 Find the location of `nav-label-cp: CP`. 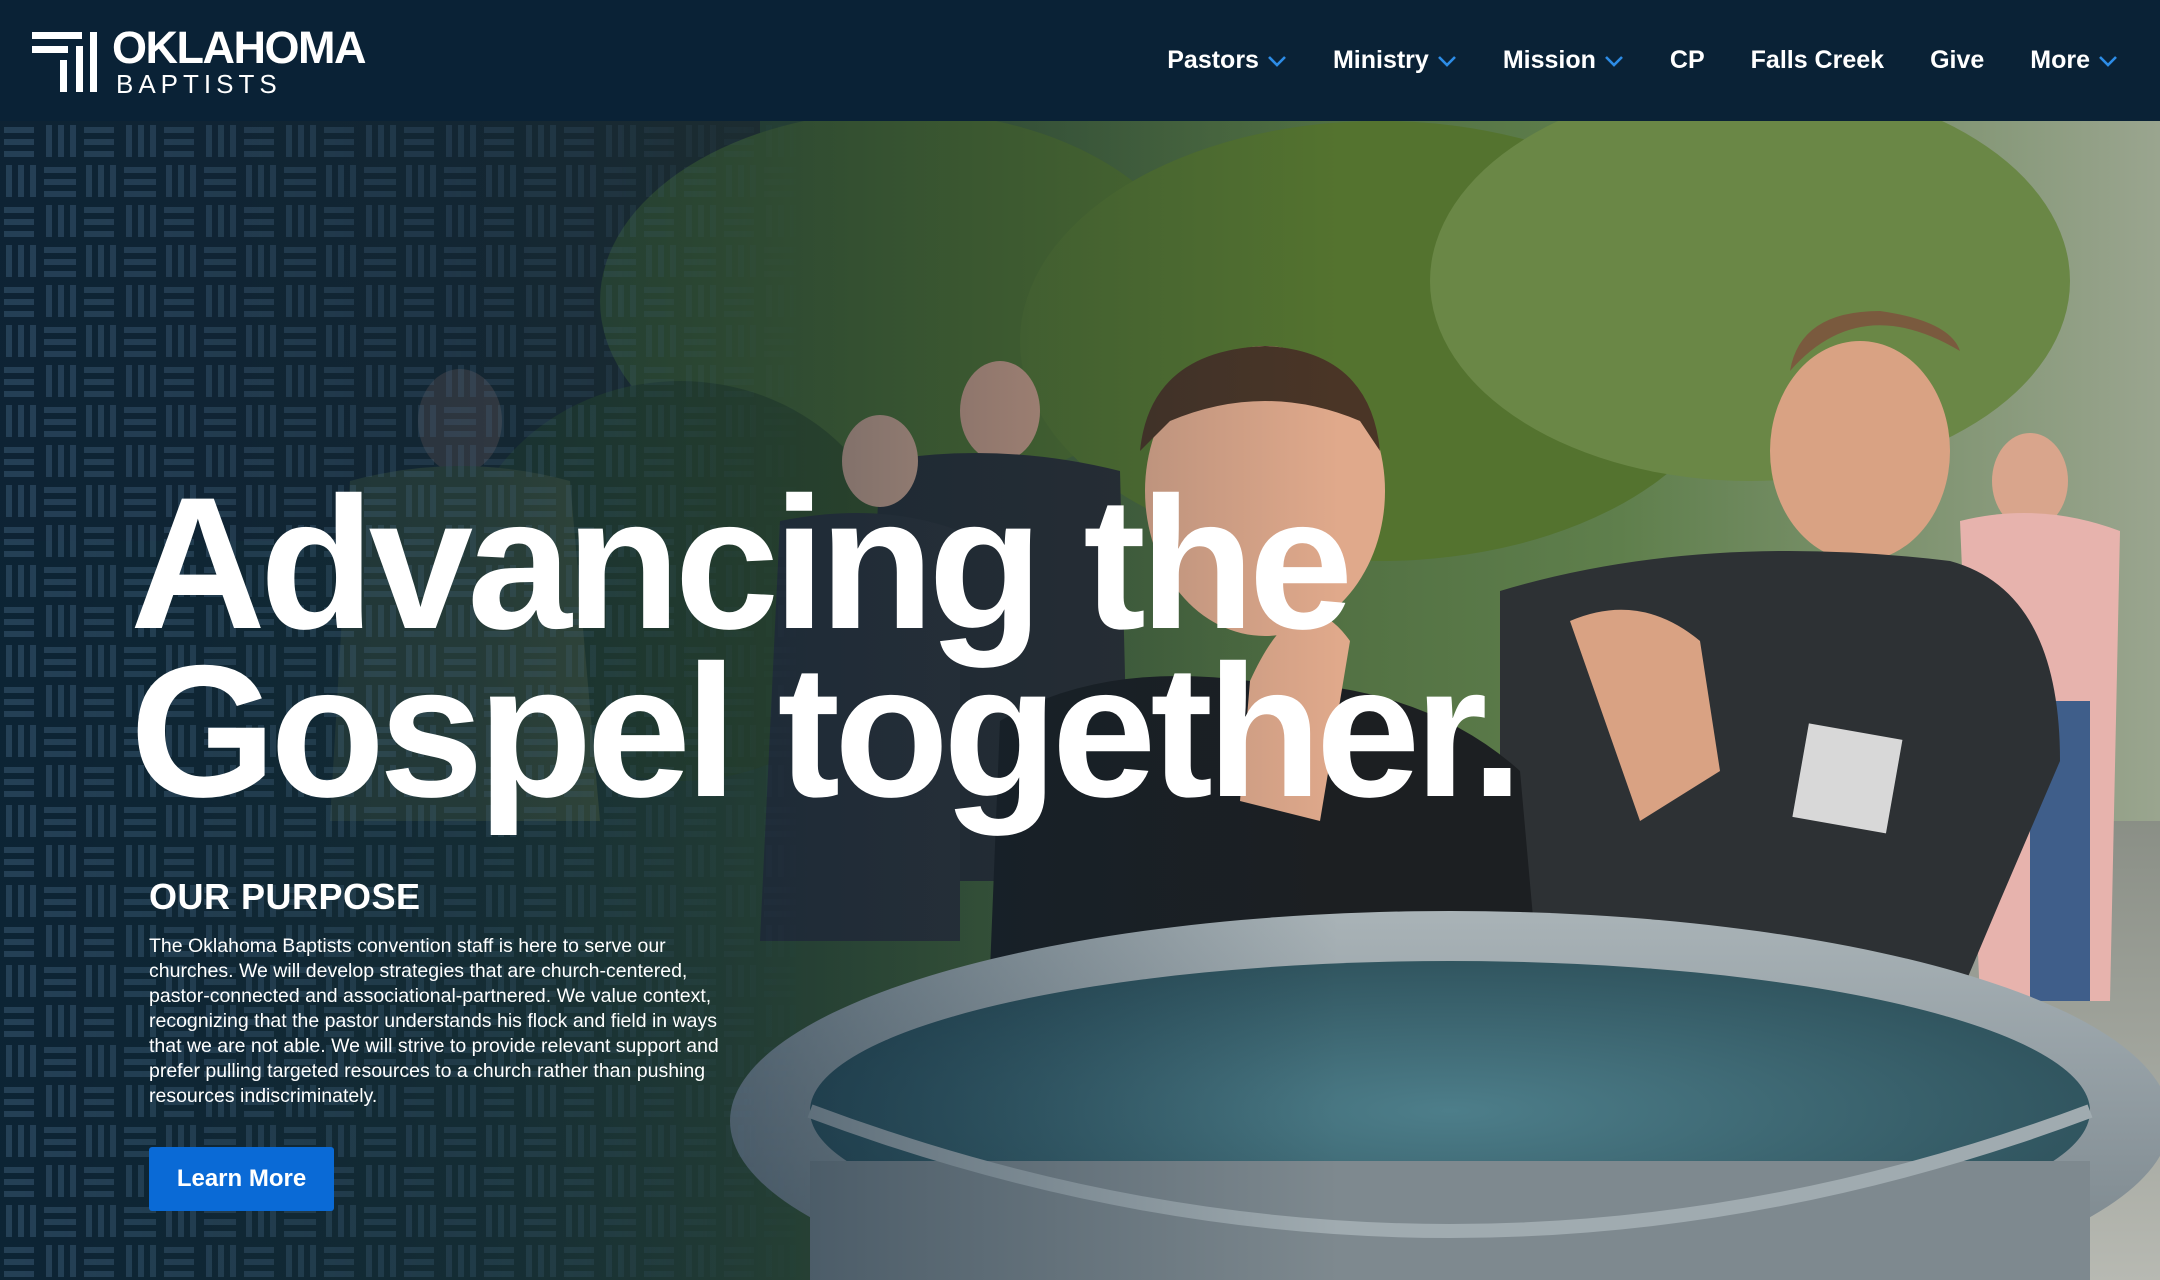

nav-label-cp: CP is located at coordinates (1687, 60).